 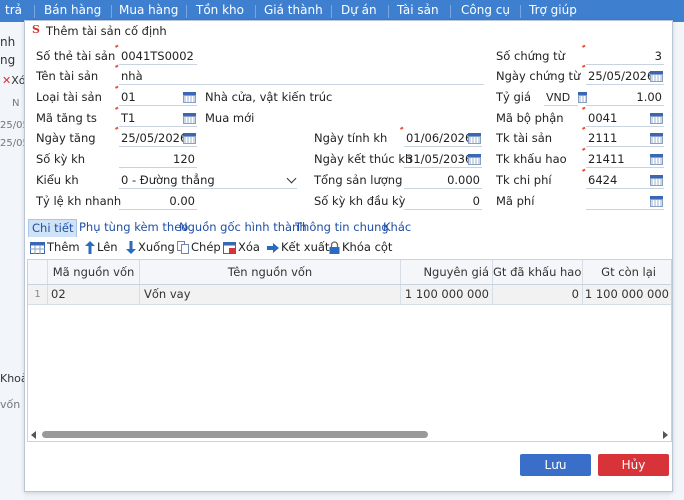 I want to click on expense-code-field, so click(x=625, y=201).